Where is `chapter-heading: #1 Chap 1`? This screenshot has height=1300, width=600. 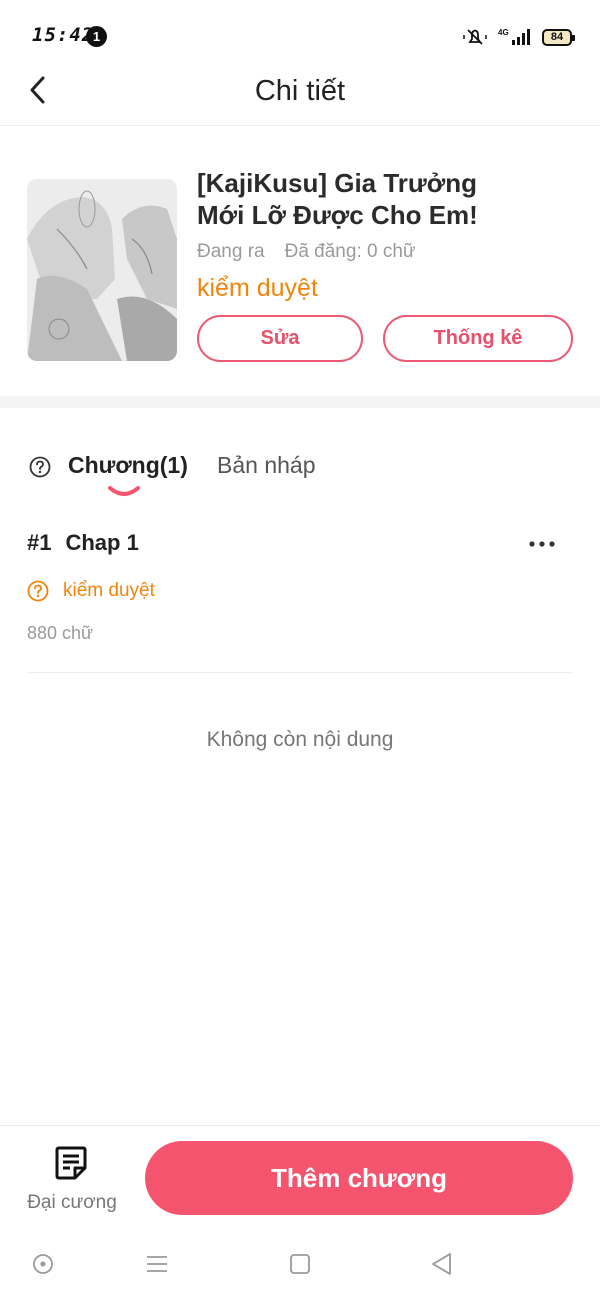 chapter-heading: #1 Chap 1 is located at coordinates (83, 543).